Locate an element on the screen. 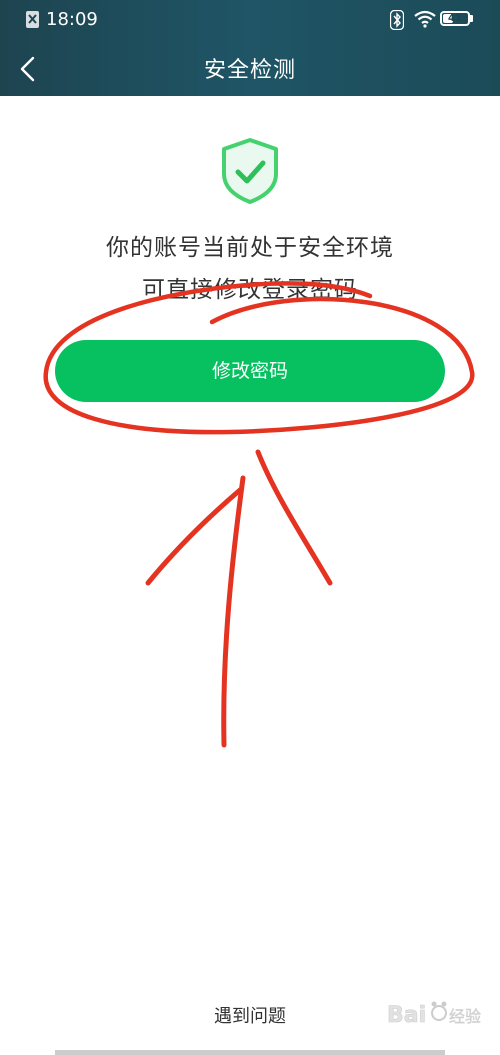  annotation-arrow-right-wing is located at coordinates (294, 517).